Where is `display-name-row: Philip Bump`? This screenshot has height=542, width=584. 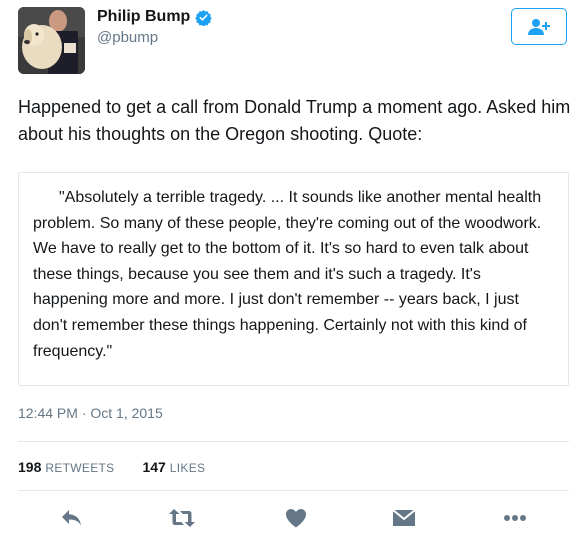
display-name-row: Philip Bump is located at coordinates (155, 17).